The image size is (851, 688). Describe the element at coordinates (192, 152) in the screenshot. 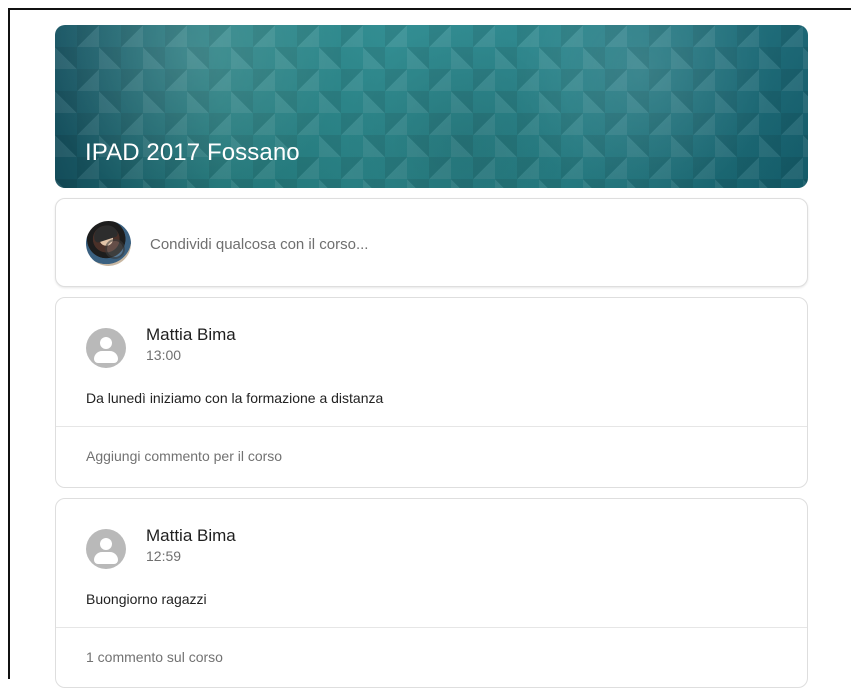

I see `course-title: IPAD 2017 Fossano` at that location.